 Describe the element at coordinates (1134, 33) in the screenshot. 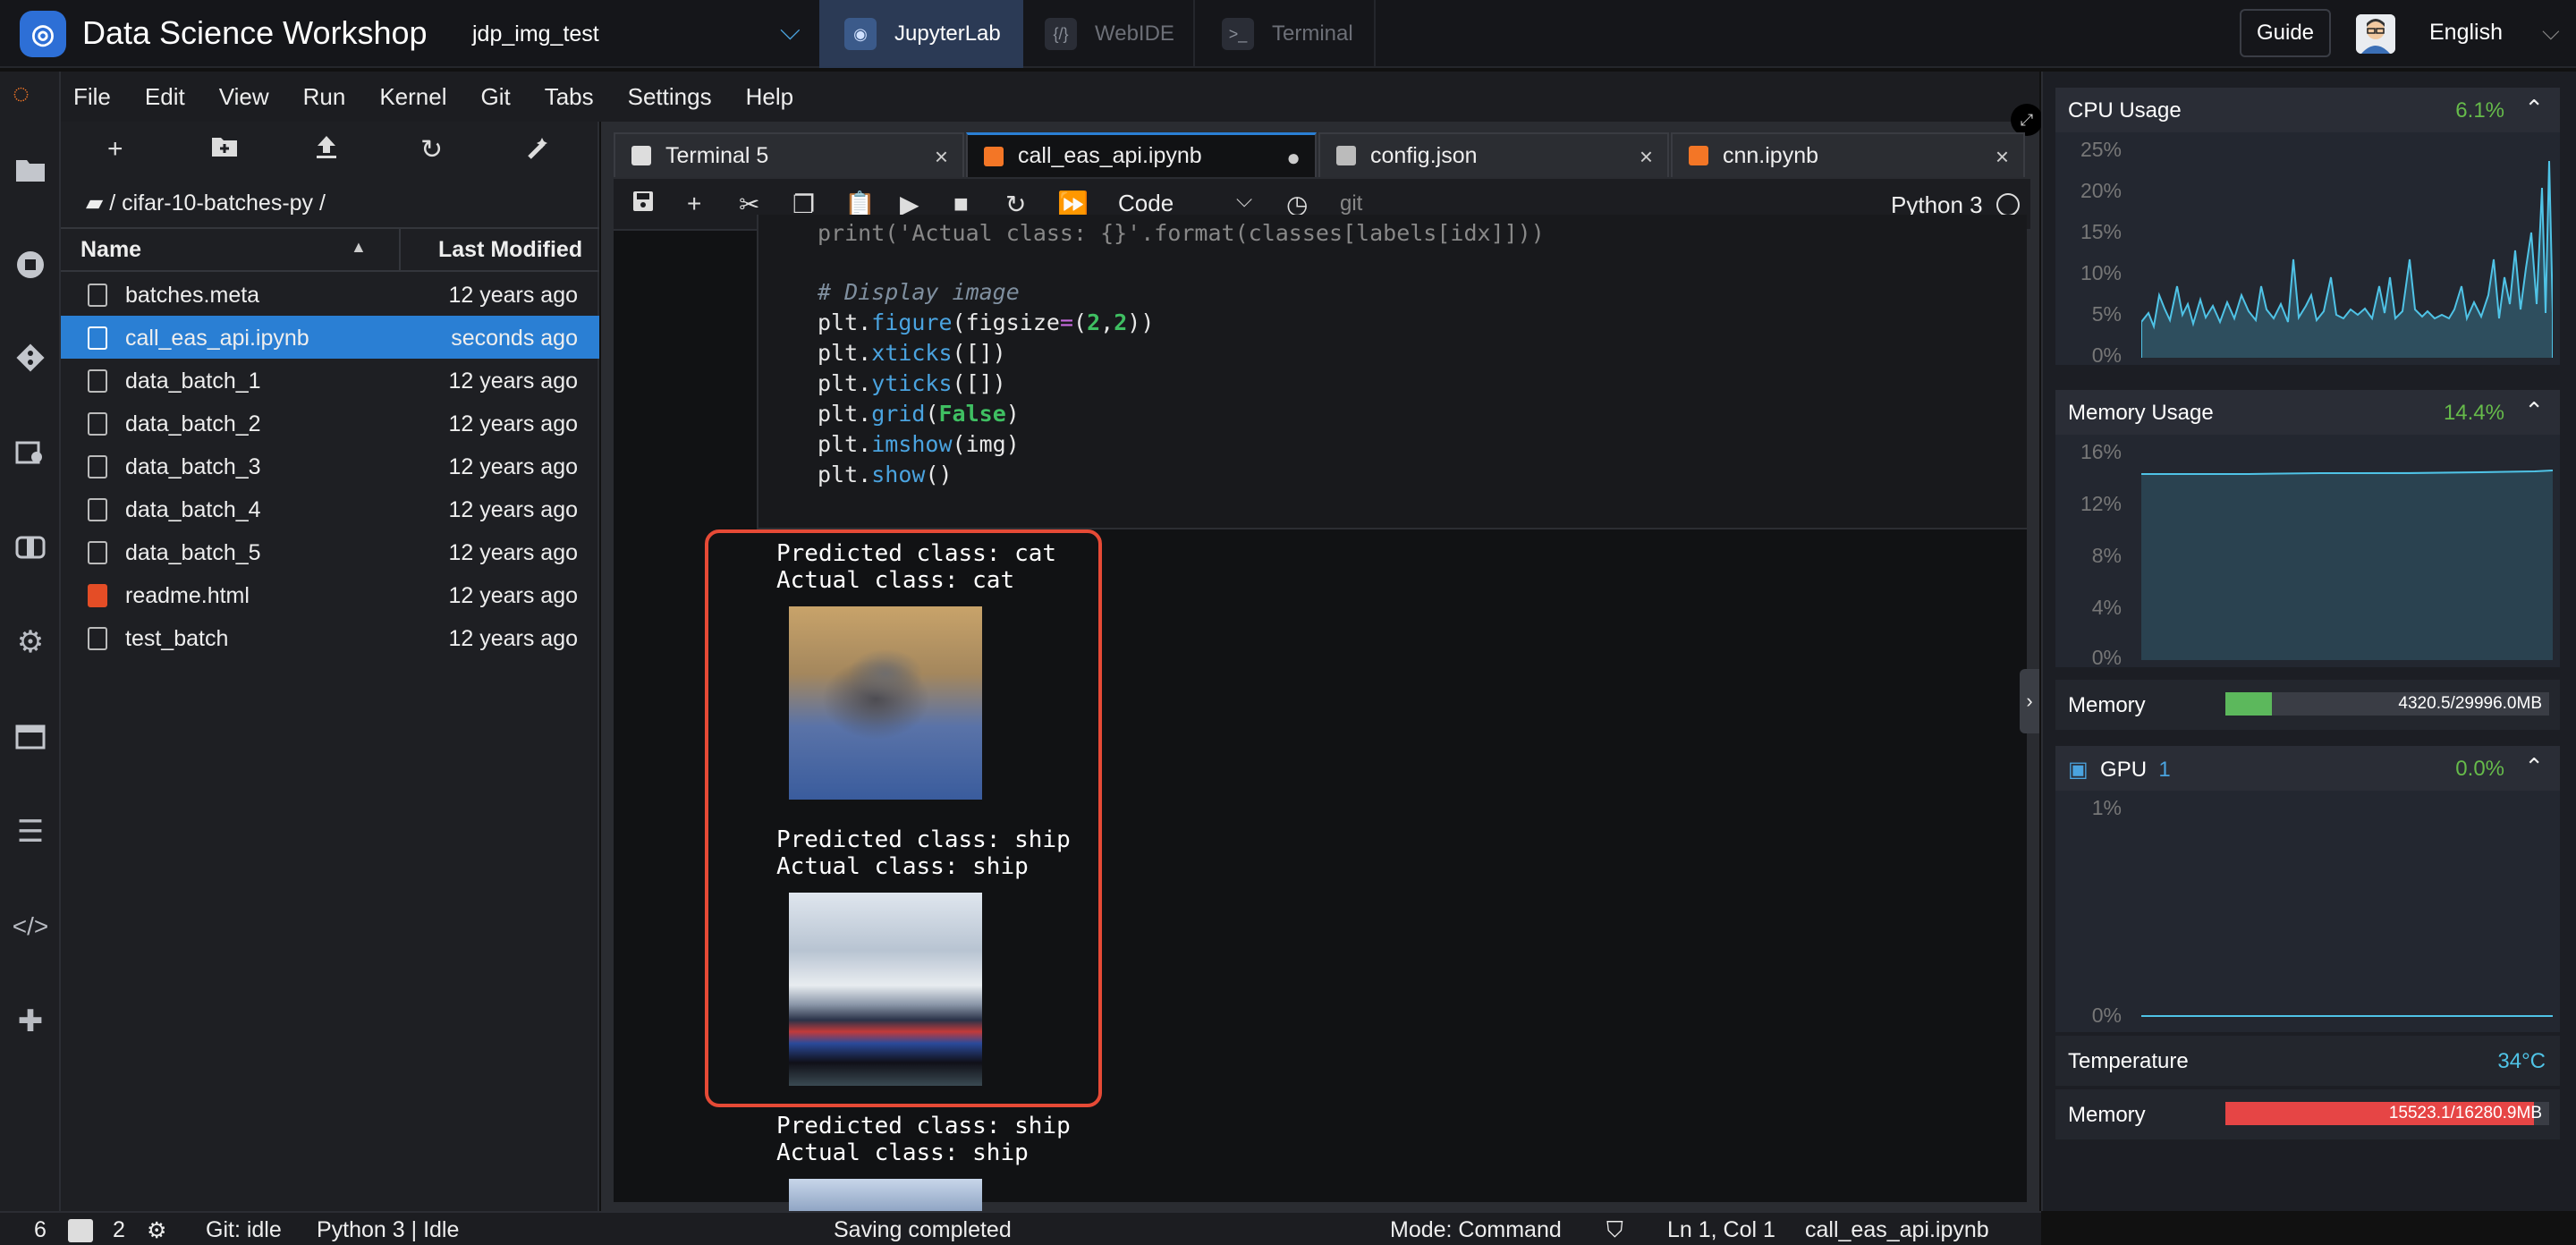

I see `tab-webide-label: WebIDE` at that location.